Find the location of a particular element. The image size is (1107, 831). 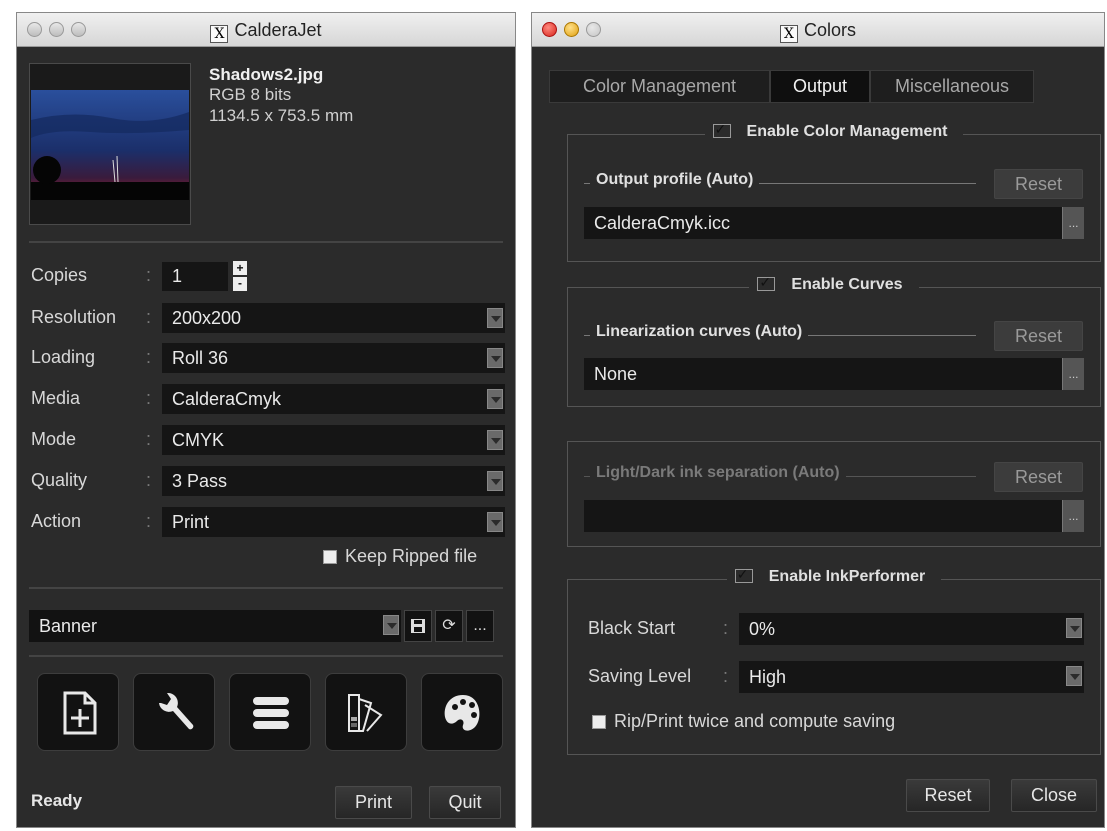

divider is located at coordinates (266, 588).